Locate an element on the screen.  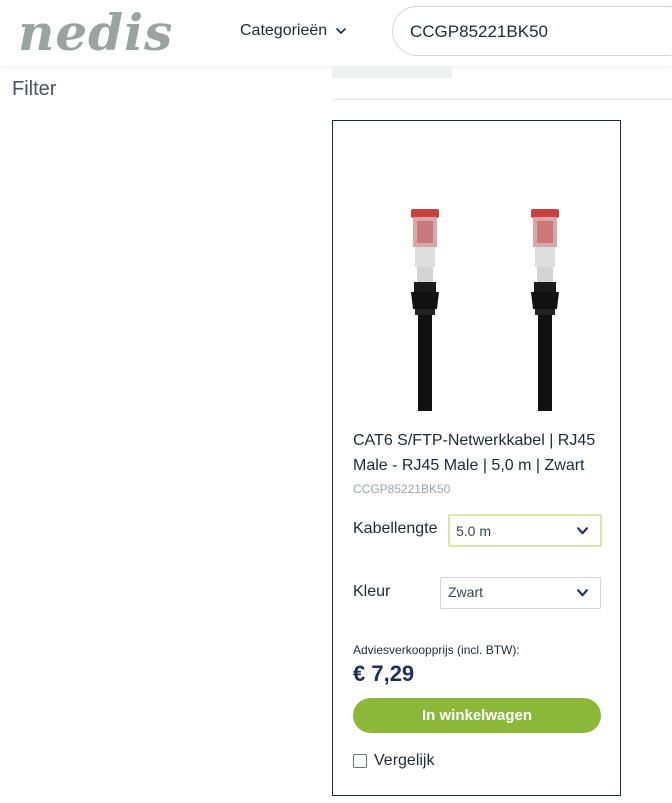
cable-length-value: 5.0 m is located at coordinates (474, 531).